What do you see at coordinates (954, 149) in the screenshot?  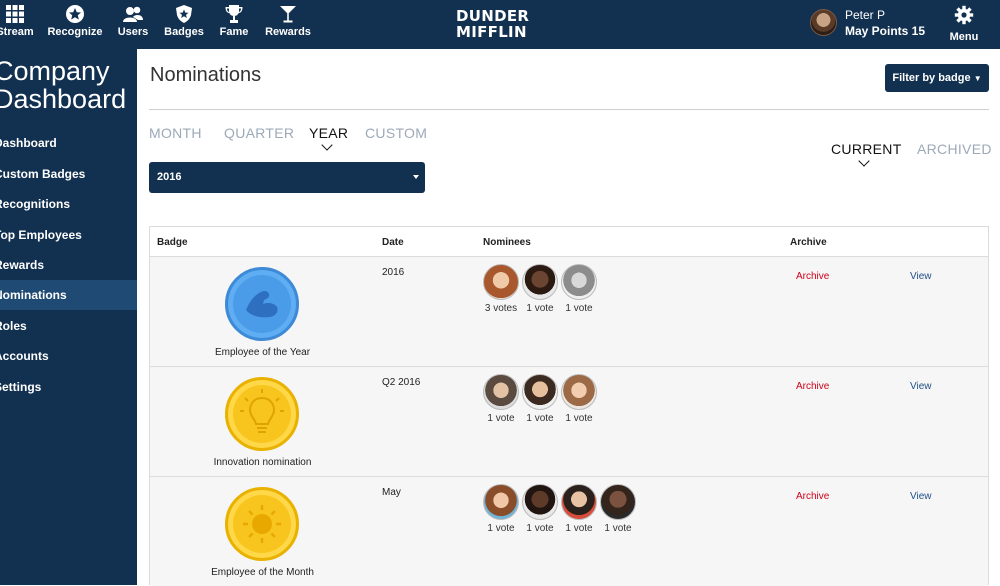 I see `tab-archived: ARCHIVED` at bounding box center [954, 149].